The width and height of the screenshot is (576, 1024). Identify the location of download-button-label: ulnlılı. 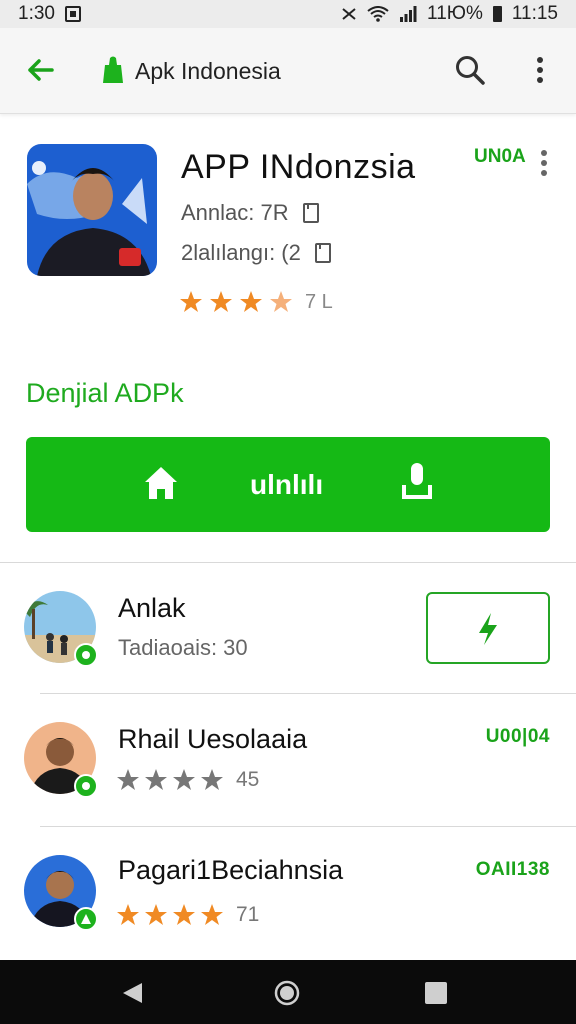
(287, 484).